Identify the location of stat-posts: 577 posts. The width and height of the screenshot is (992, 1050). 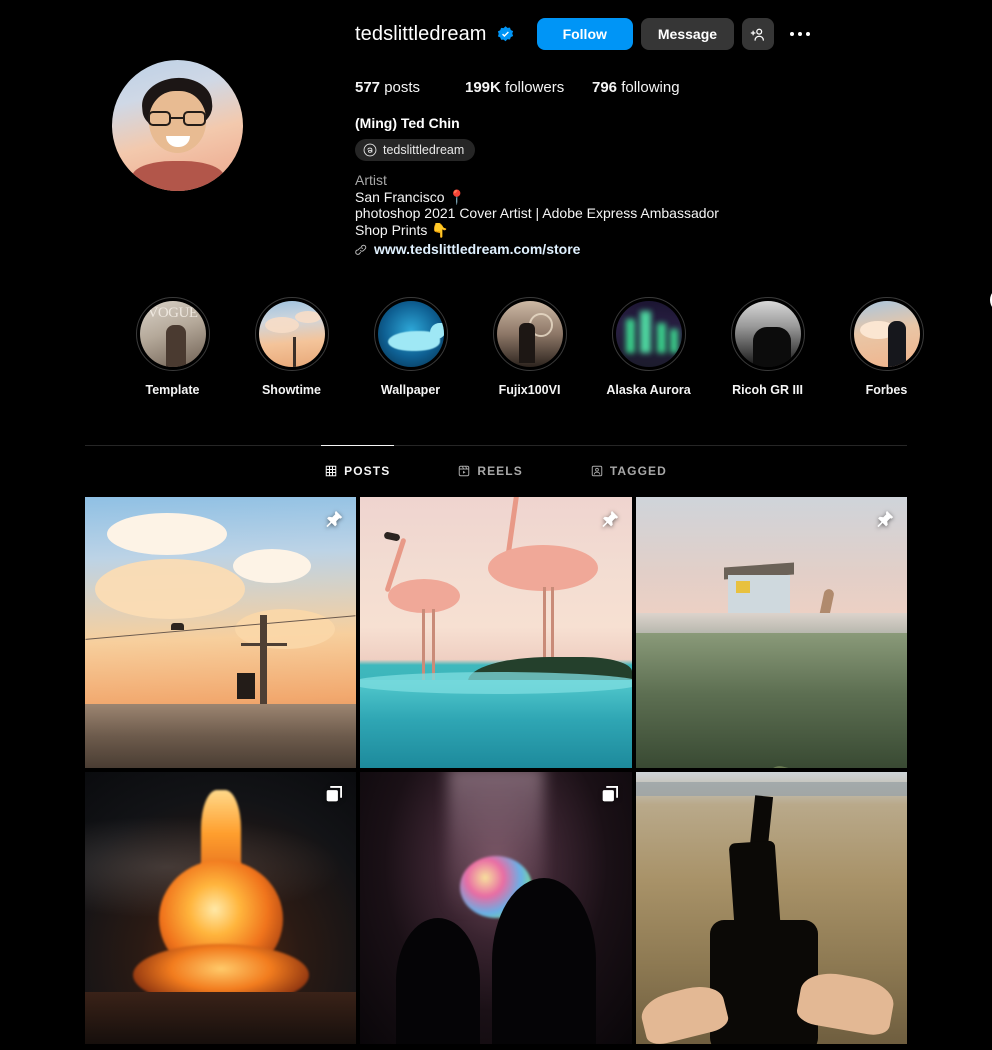
(410, 87).